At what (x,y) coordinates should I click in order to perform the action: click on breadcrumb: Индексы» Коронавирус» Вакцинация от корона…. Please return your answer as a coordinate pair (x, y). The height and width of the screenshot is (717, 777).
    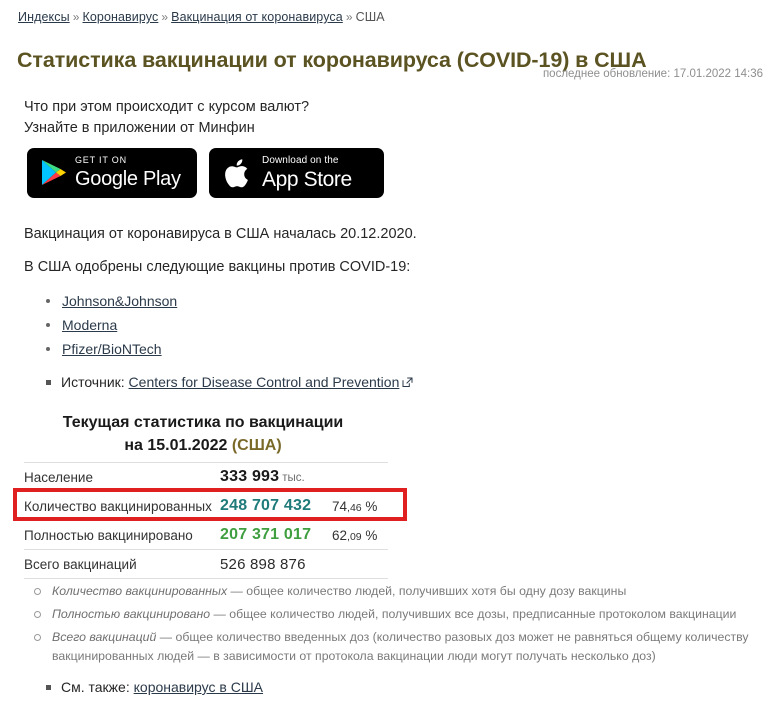
    Looking at the image, I should click on (201, 17).